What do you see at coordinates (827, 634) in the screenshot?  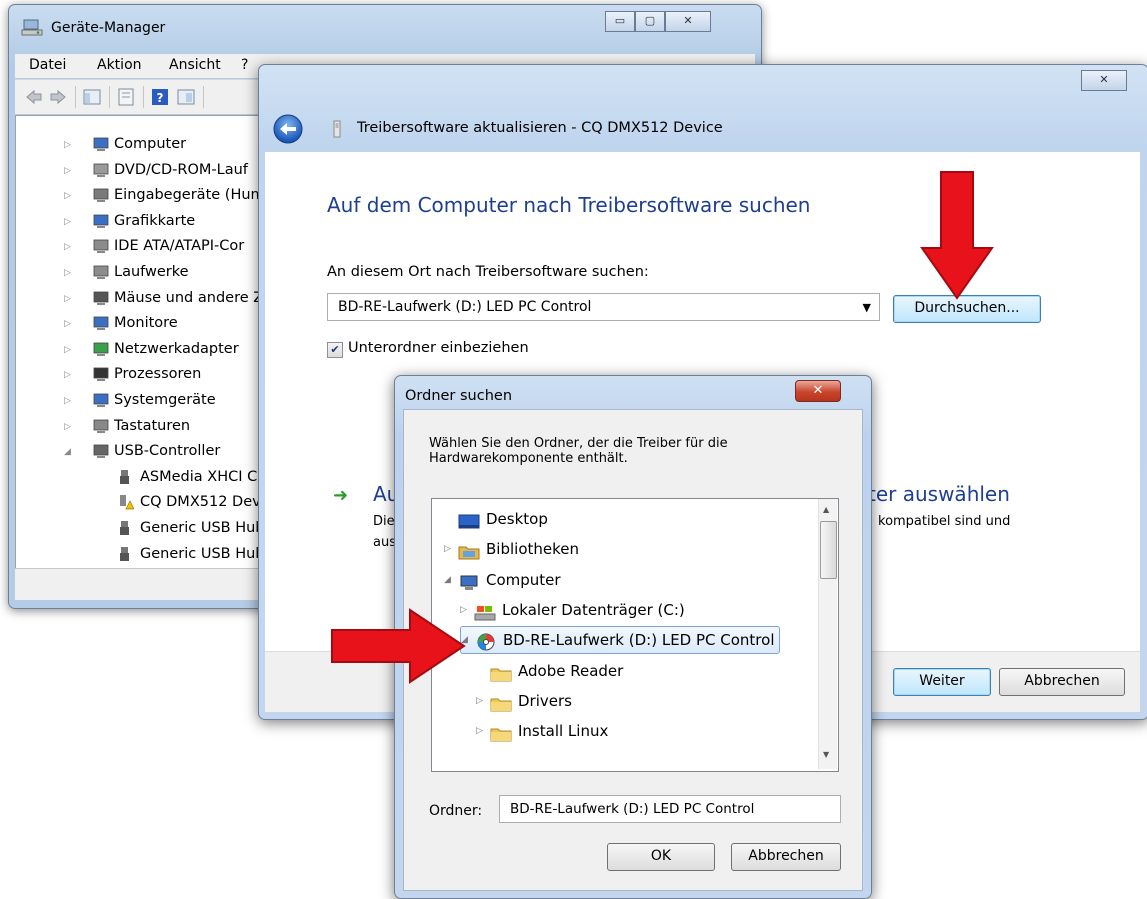 I see `vertical-scrollbar: ▲ ▼` at bounding box center [827, 634].